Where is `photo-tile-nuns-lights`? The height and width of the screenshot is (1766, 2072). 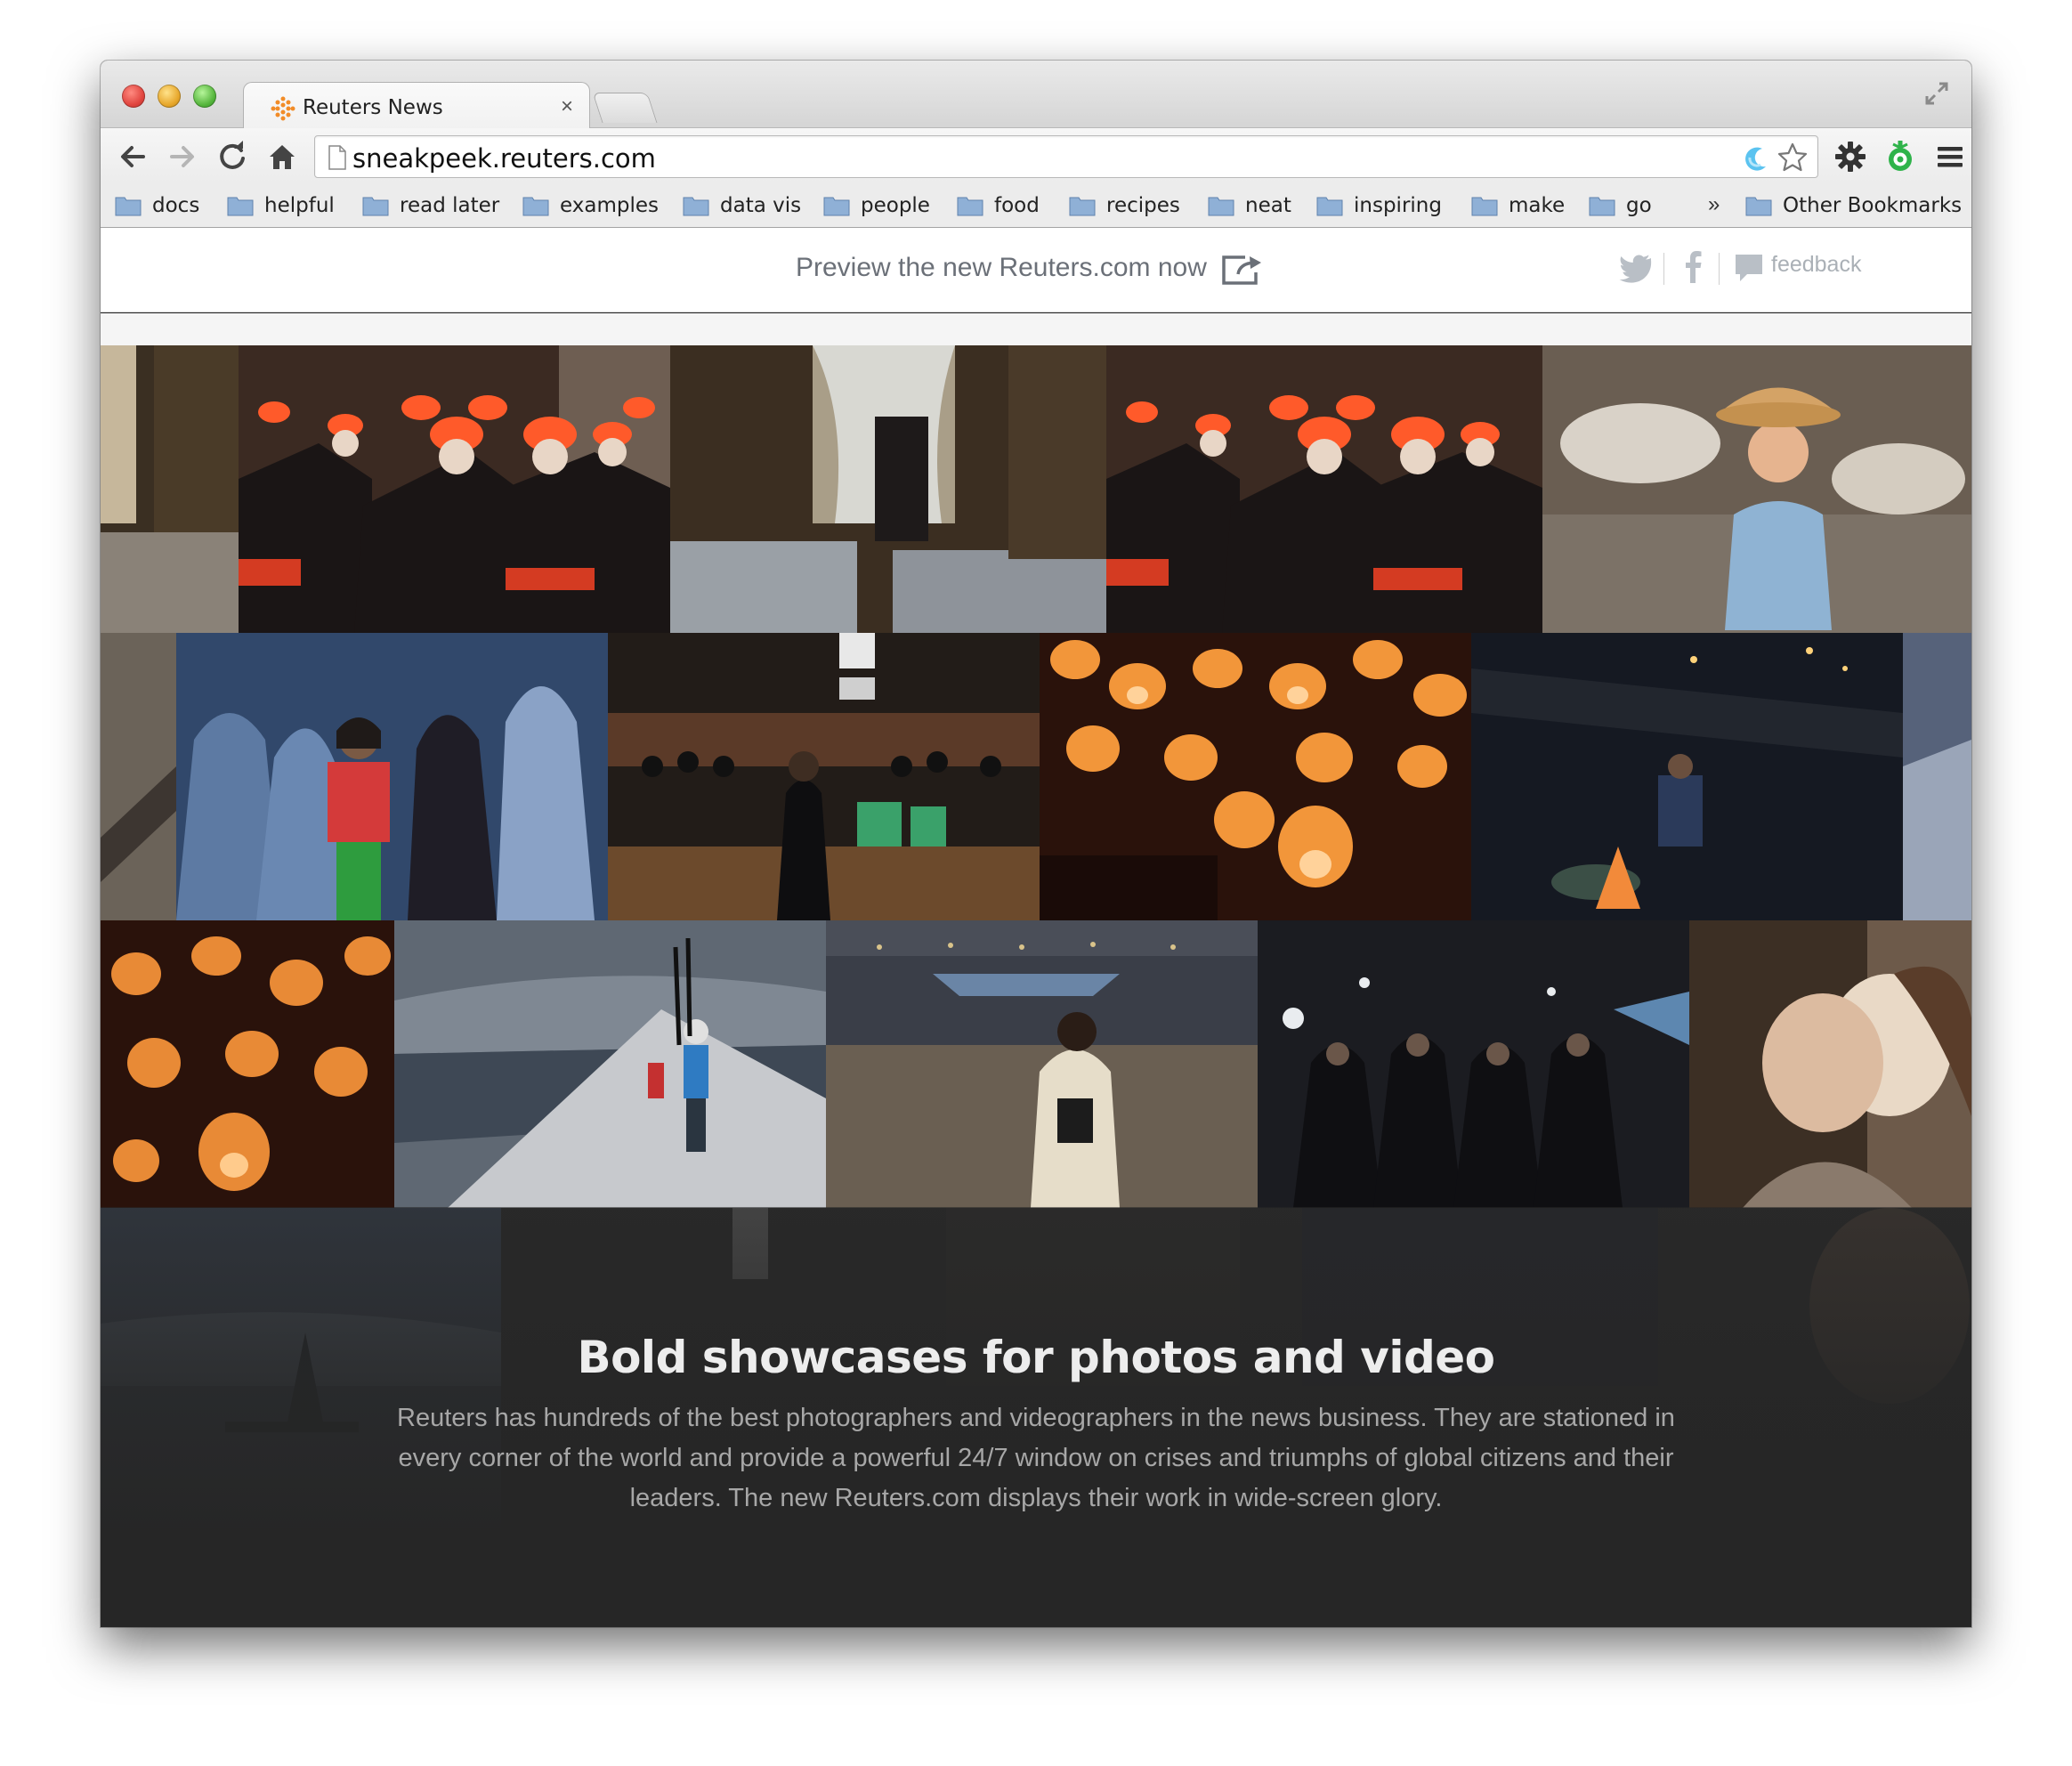
photo-tile-nuns-lights is located at coordinates (1473, 1064).